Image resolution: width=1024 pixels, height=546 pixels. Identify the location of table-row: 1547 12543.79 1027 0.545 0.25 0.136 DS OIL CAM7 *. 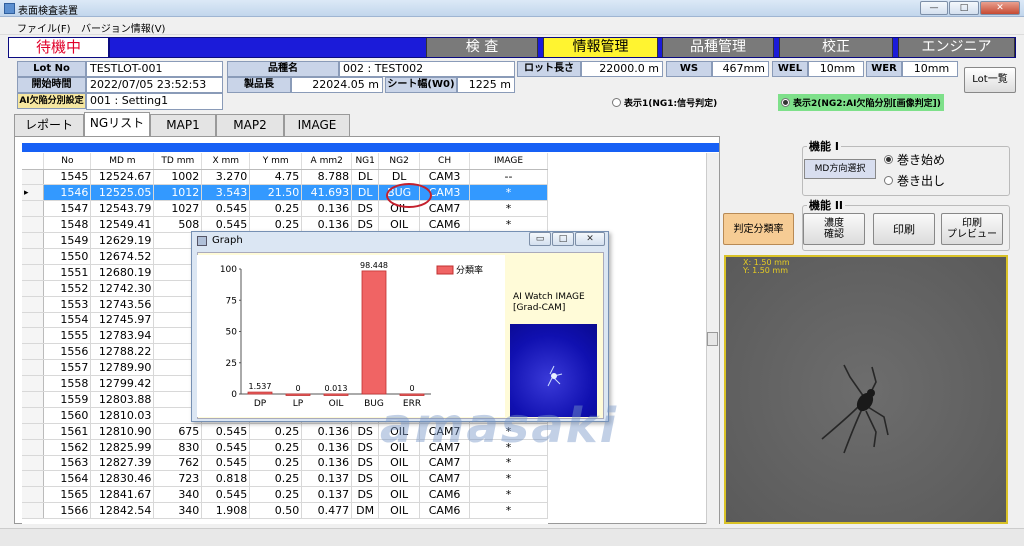
(285, 209).